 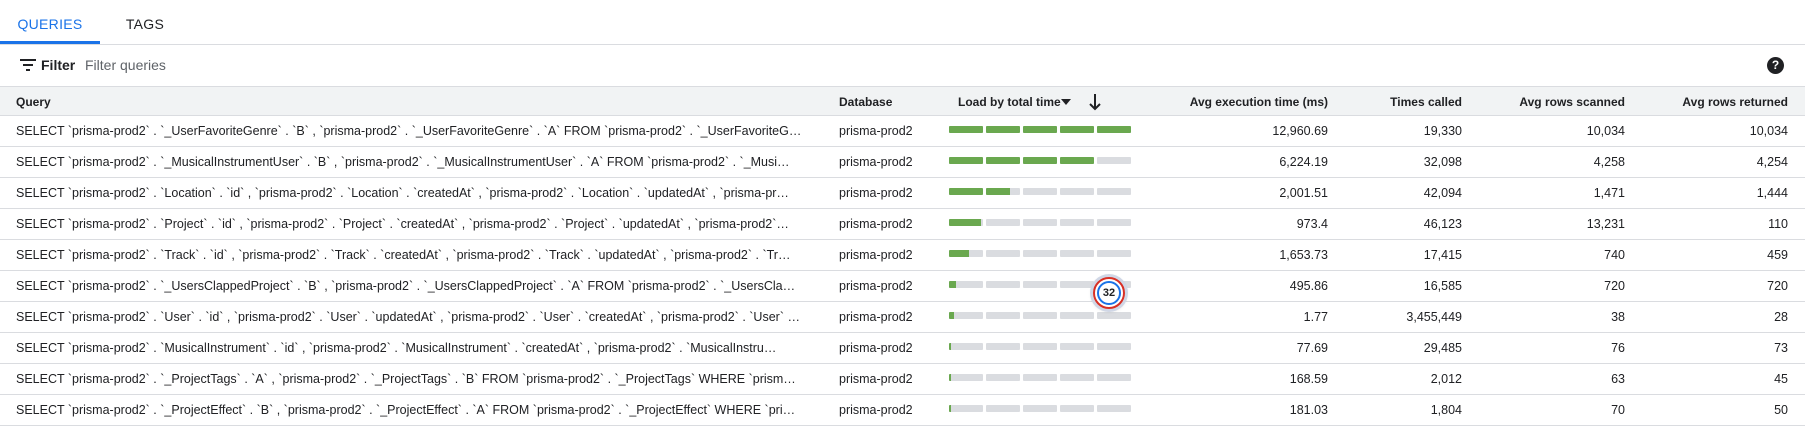 What do you see at coordinates (1609, 162) in the screenshot?
I see `avg-rows-scanned-cell: 4,258` at bounding box center [1609, 162].